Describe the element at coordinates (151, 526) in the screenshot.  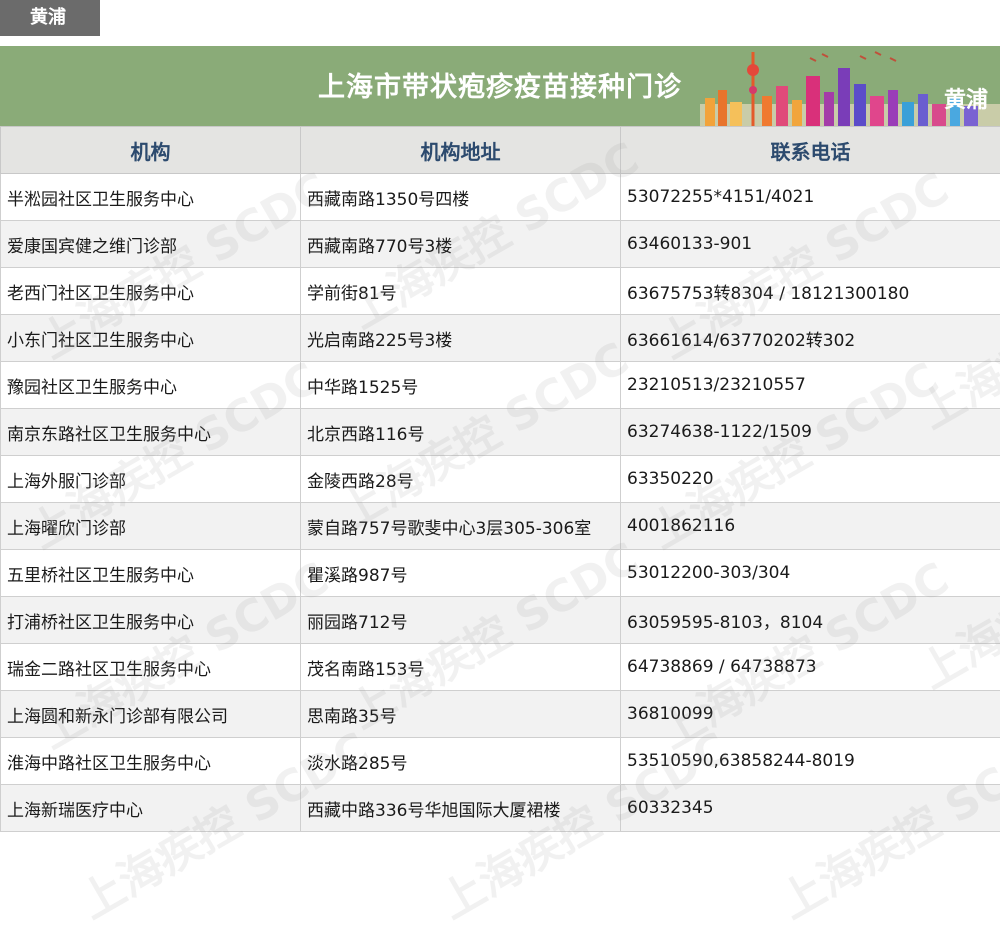
I see `institution-cell: 上海曜欣门诊部` at that location.